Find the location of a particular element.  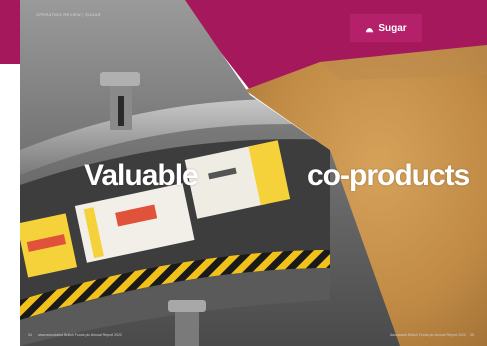

sugar-icon is located at coordinates (370, 29).